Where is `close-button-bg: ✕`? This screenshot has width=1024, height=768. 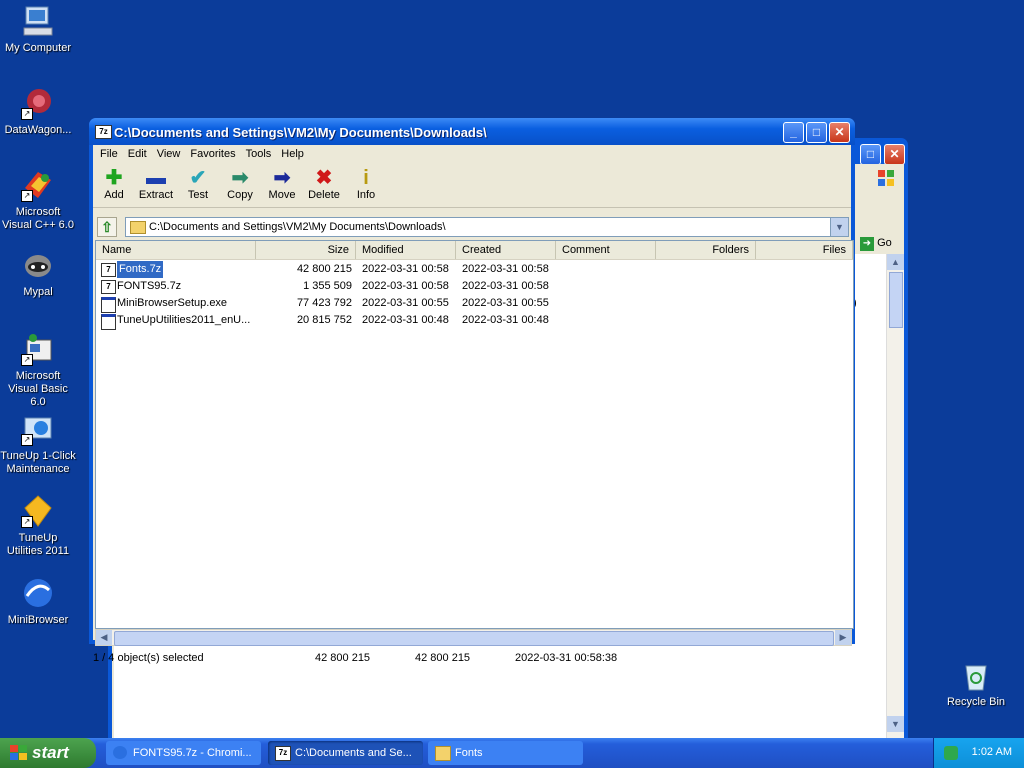
close-button-bg: ✕ is located at coordinates (894, 154).